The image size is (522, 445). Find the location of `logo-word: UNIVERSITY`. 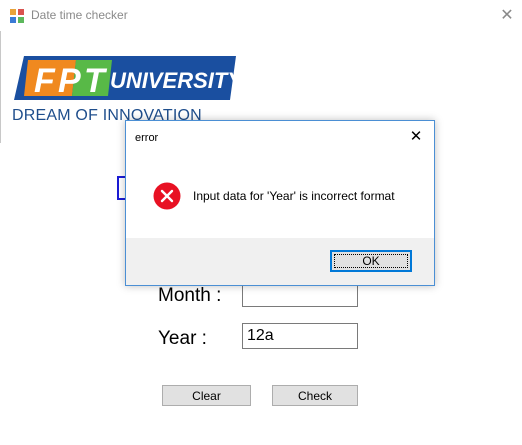

logo-word: UNIVERSITY is located at coordinates (174, 80).